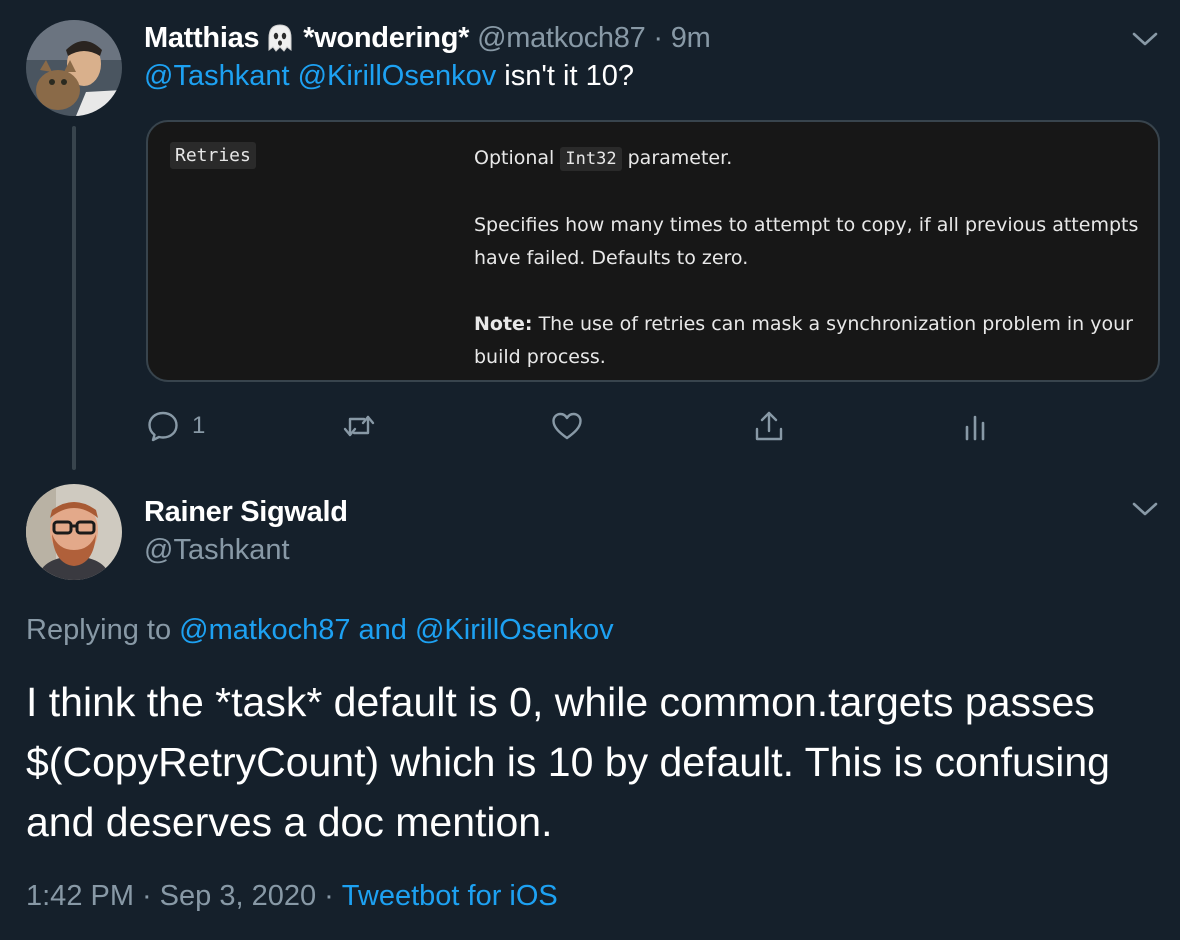  What do you see at coordinates (280, 38) in the screenshot?
I see `ghost-icon` at bounding box center [280, 38].